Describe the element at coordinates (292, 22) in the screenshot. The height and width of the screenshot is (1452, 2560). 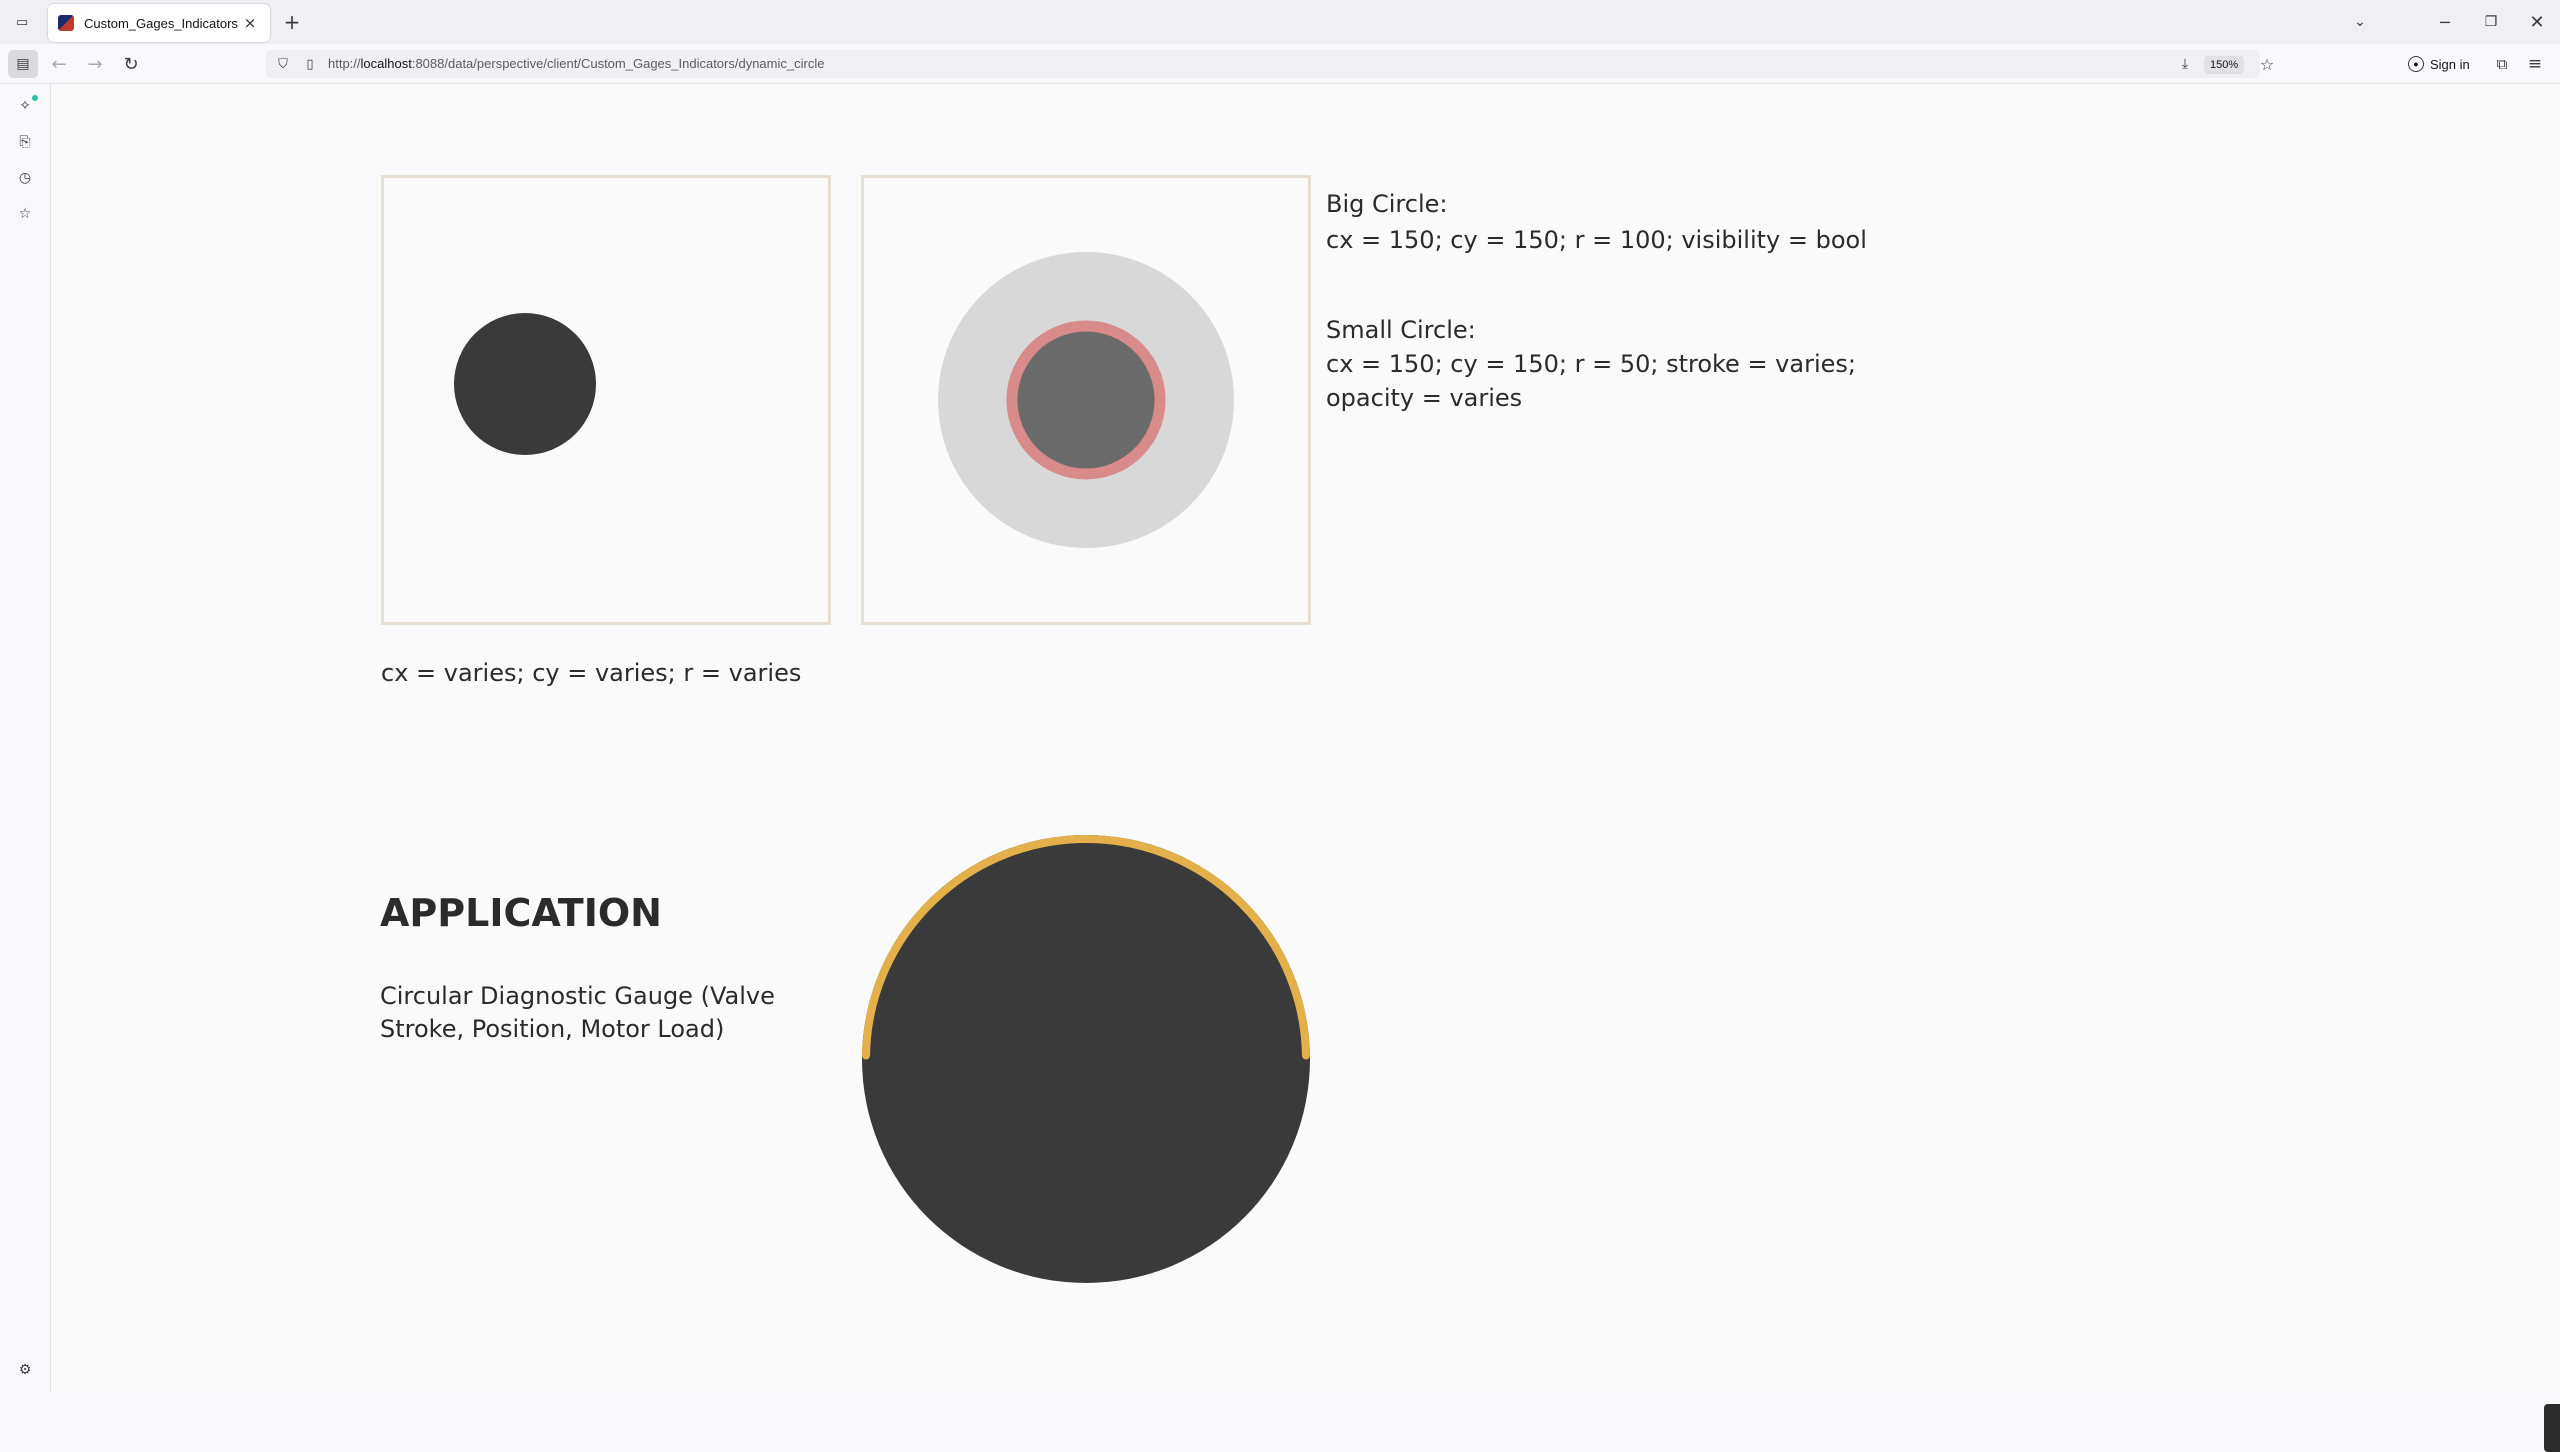
I see `new-tab-button: +` at that location.